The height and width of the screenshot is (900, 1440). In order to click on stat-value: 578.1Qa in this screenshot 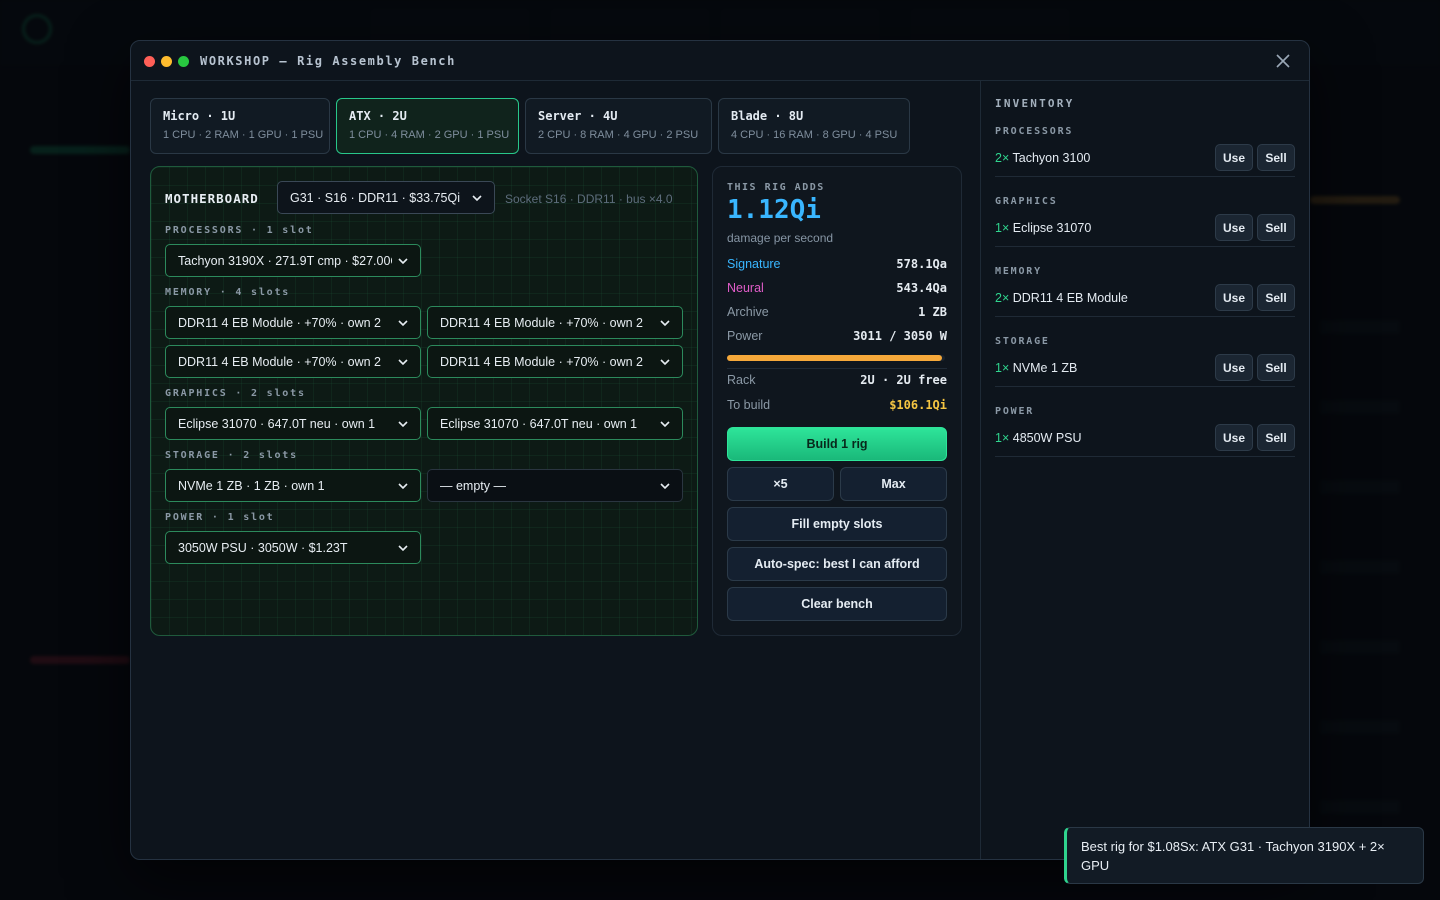, I will do `click(921, 264)`.